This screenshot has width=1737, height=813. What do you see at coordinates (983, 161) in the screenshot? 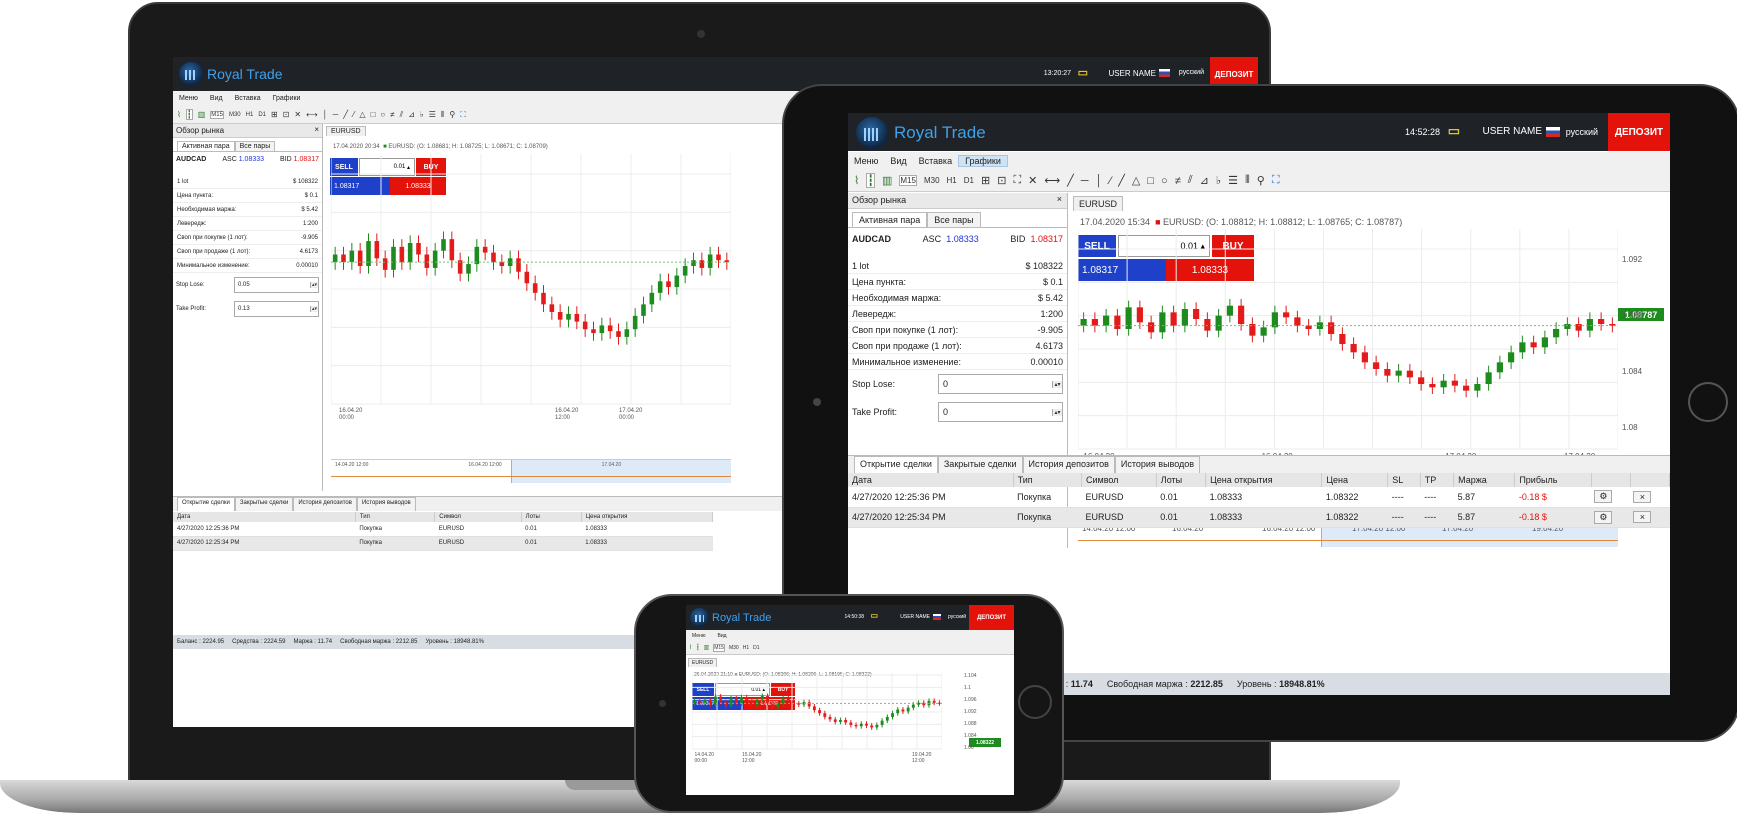
I see `menu-item-charts: Графики` at bounding box center [983, 161].